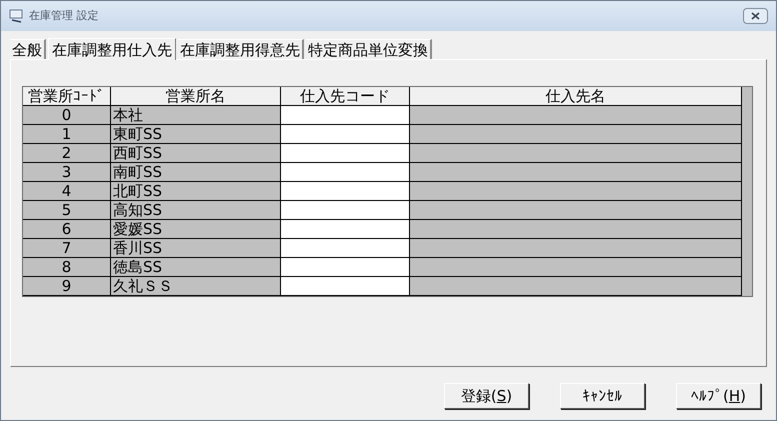  What do you see at coordinates (345, 96) in the screenshot?
I see `column-header: 仕入先コード` at bounding box center [345, 96].